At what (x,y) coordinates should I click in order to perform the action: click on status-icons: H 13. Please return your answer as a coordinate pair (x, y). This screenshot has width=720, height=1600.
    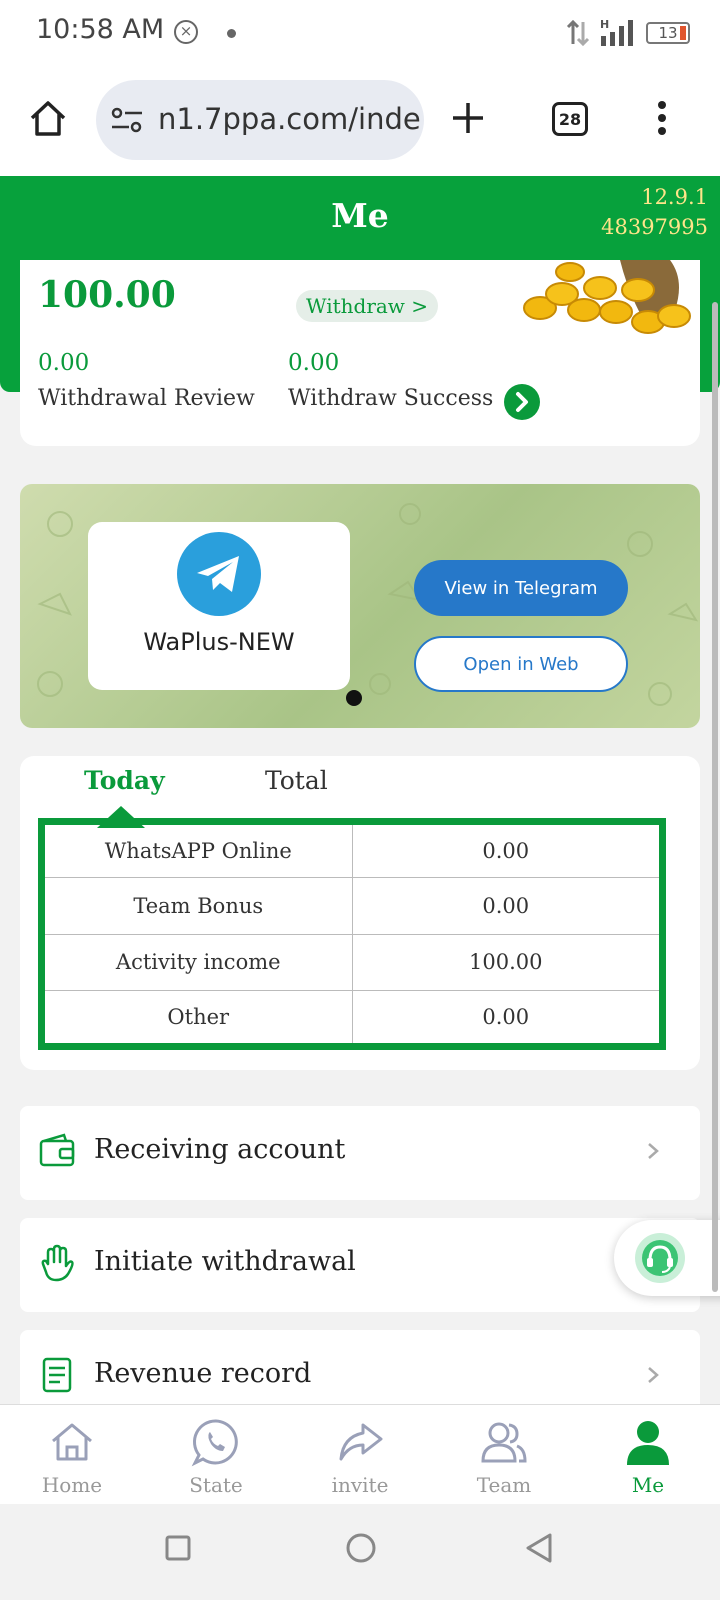
    Looking at the image, I should click on (628, 33).